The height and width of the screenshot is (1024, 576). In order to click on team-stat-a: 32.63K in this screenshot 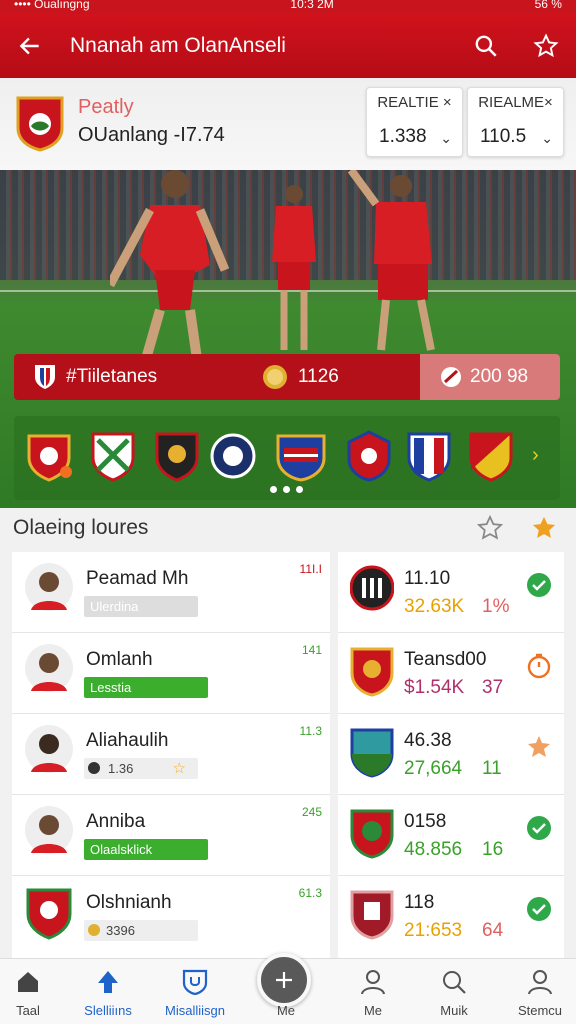, I will do `click(434, 606)`.